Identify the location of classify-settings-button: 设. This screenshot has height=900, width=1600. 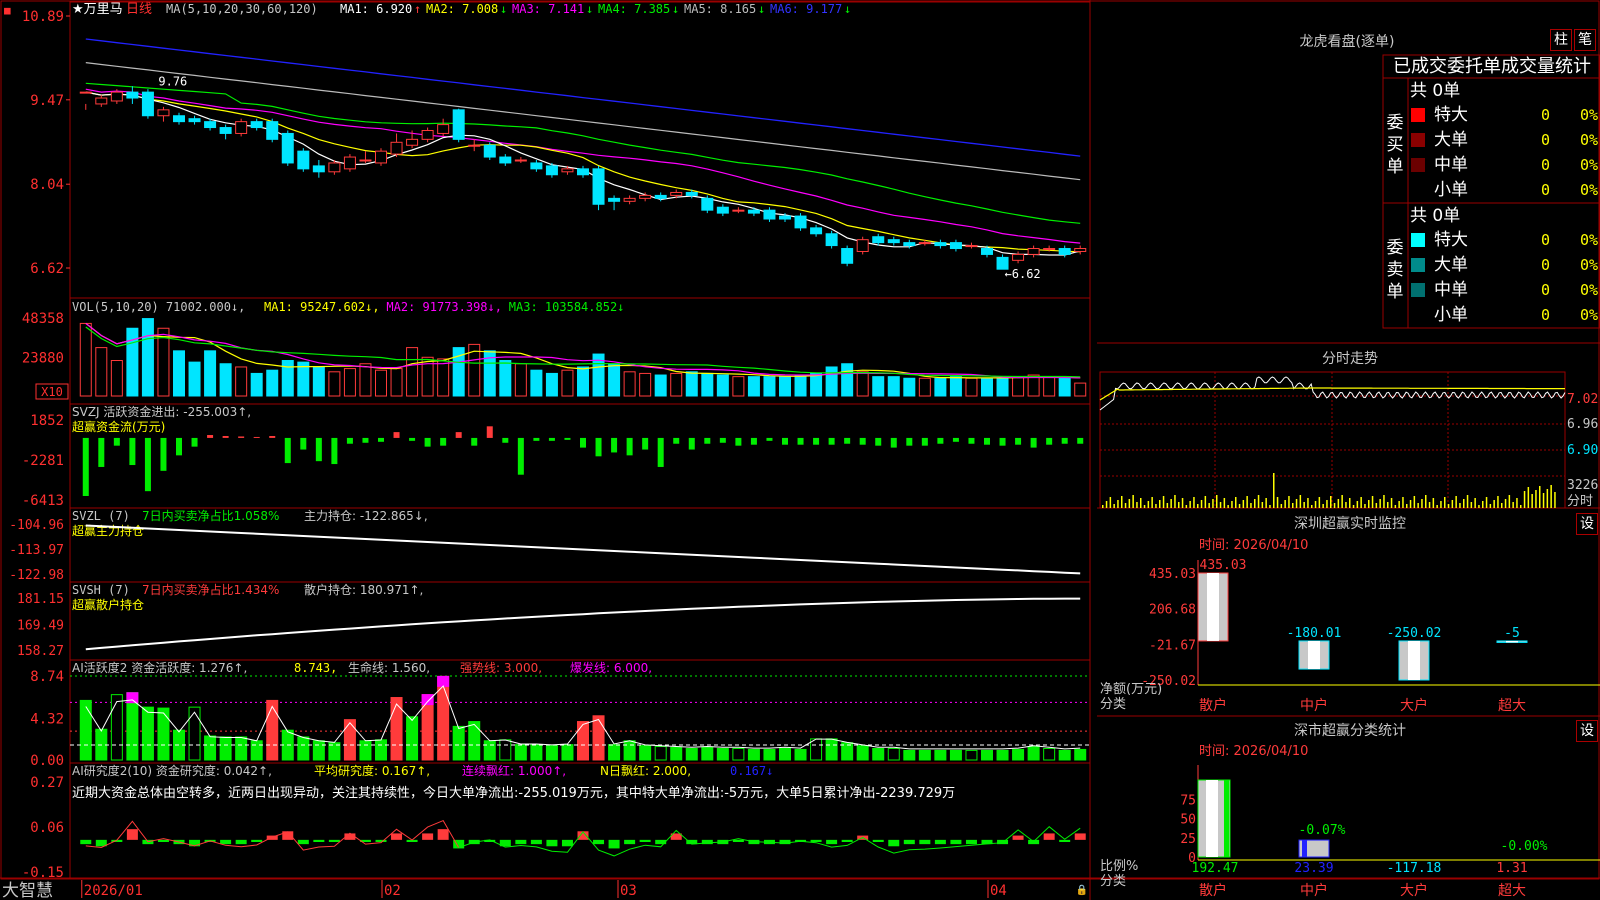
(1587, 731).